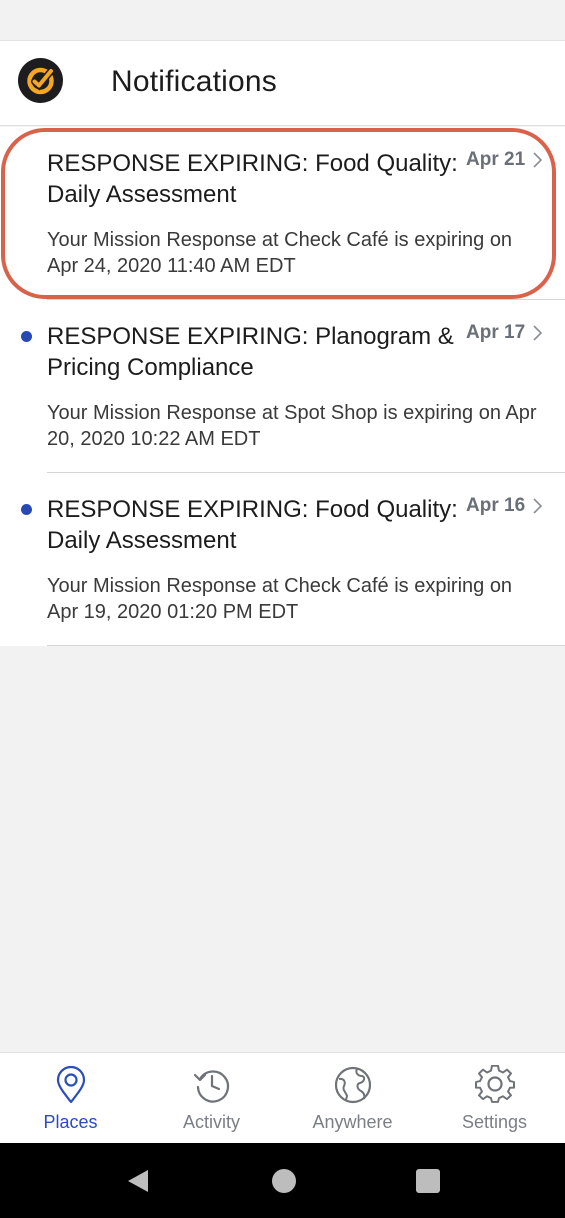  Describe the element at coordinates (428, 1181) in the screenshot. I see `recents-square-icon` at that location.